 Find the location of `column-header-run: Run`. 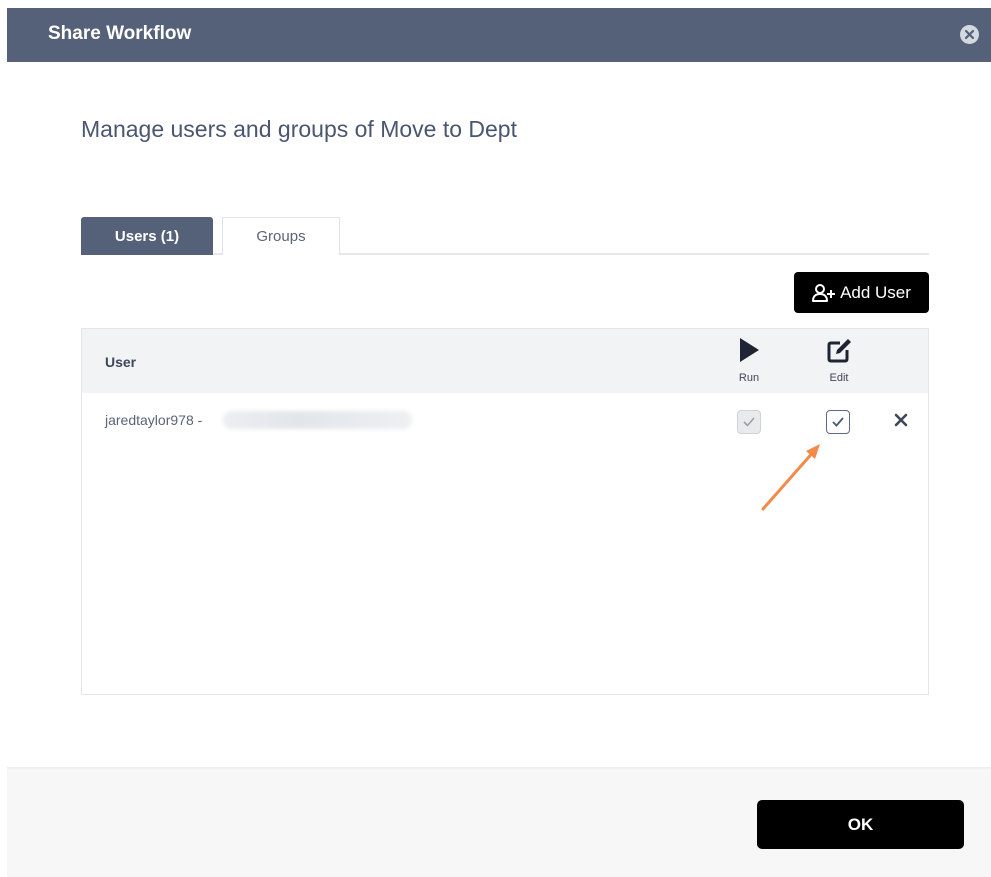

column-header-run: Run is located at coordinates (749, 360).